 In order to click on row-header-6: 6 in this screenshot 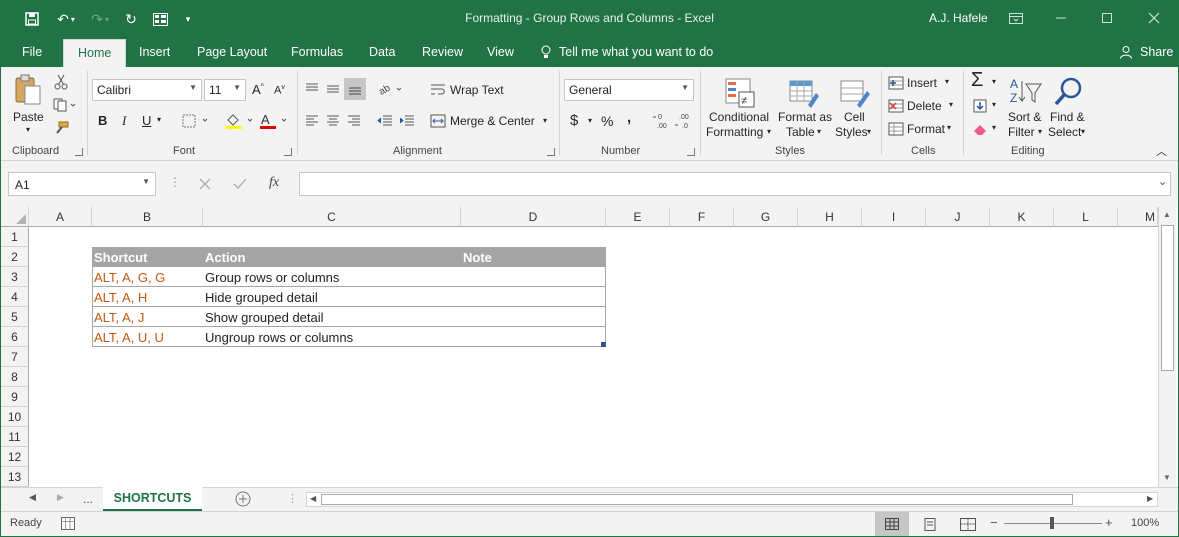, I will do `click(15, 337)`.